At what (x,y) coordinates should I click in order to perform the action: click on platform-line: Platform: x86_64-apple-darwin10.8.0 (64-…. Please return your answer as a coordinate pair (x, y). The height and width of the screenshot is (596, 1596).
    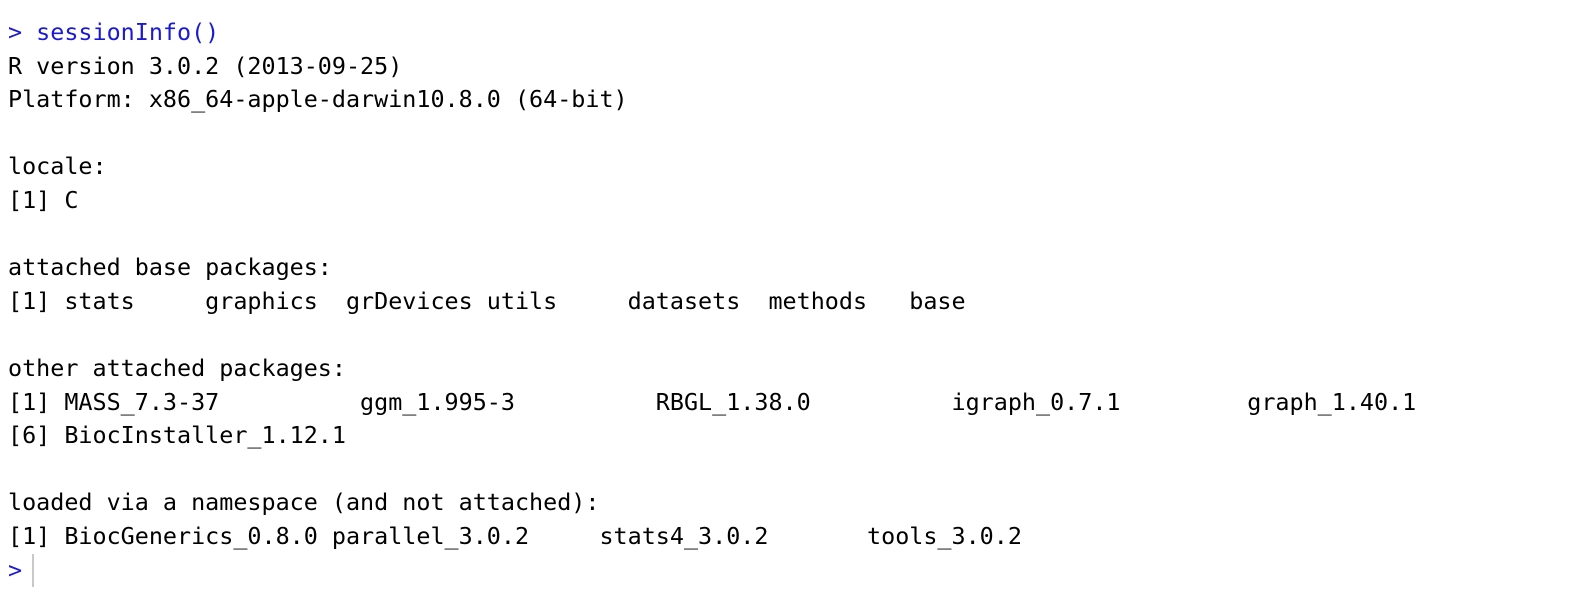
    Looking at the image, I should click on (318, 99).